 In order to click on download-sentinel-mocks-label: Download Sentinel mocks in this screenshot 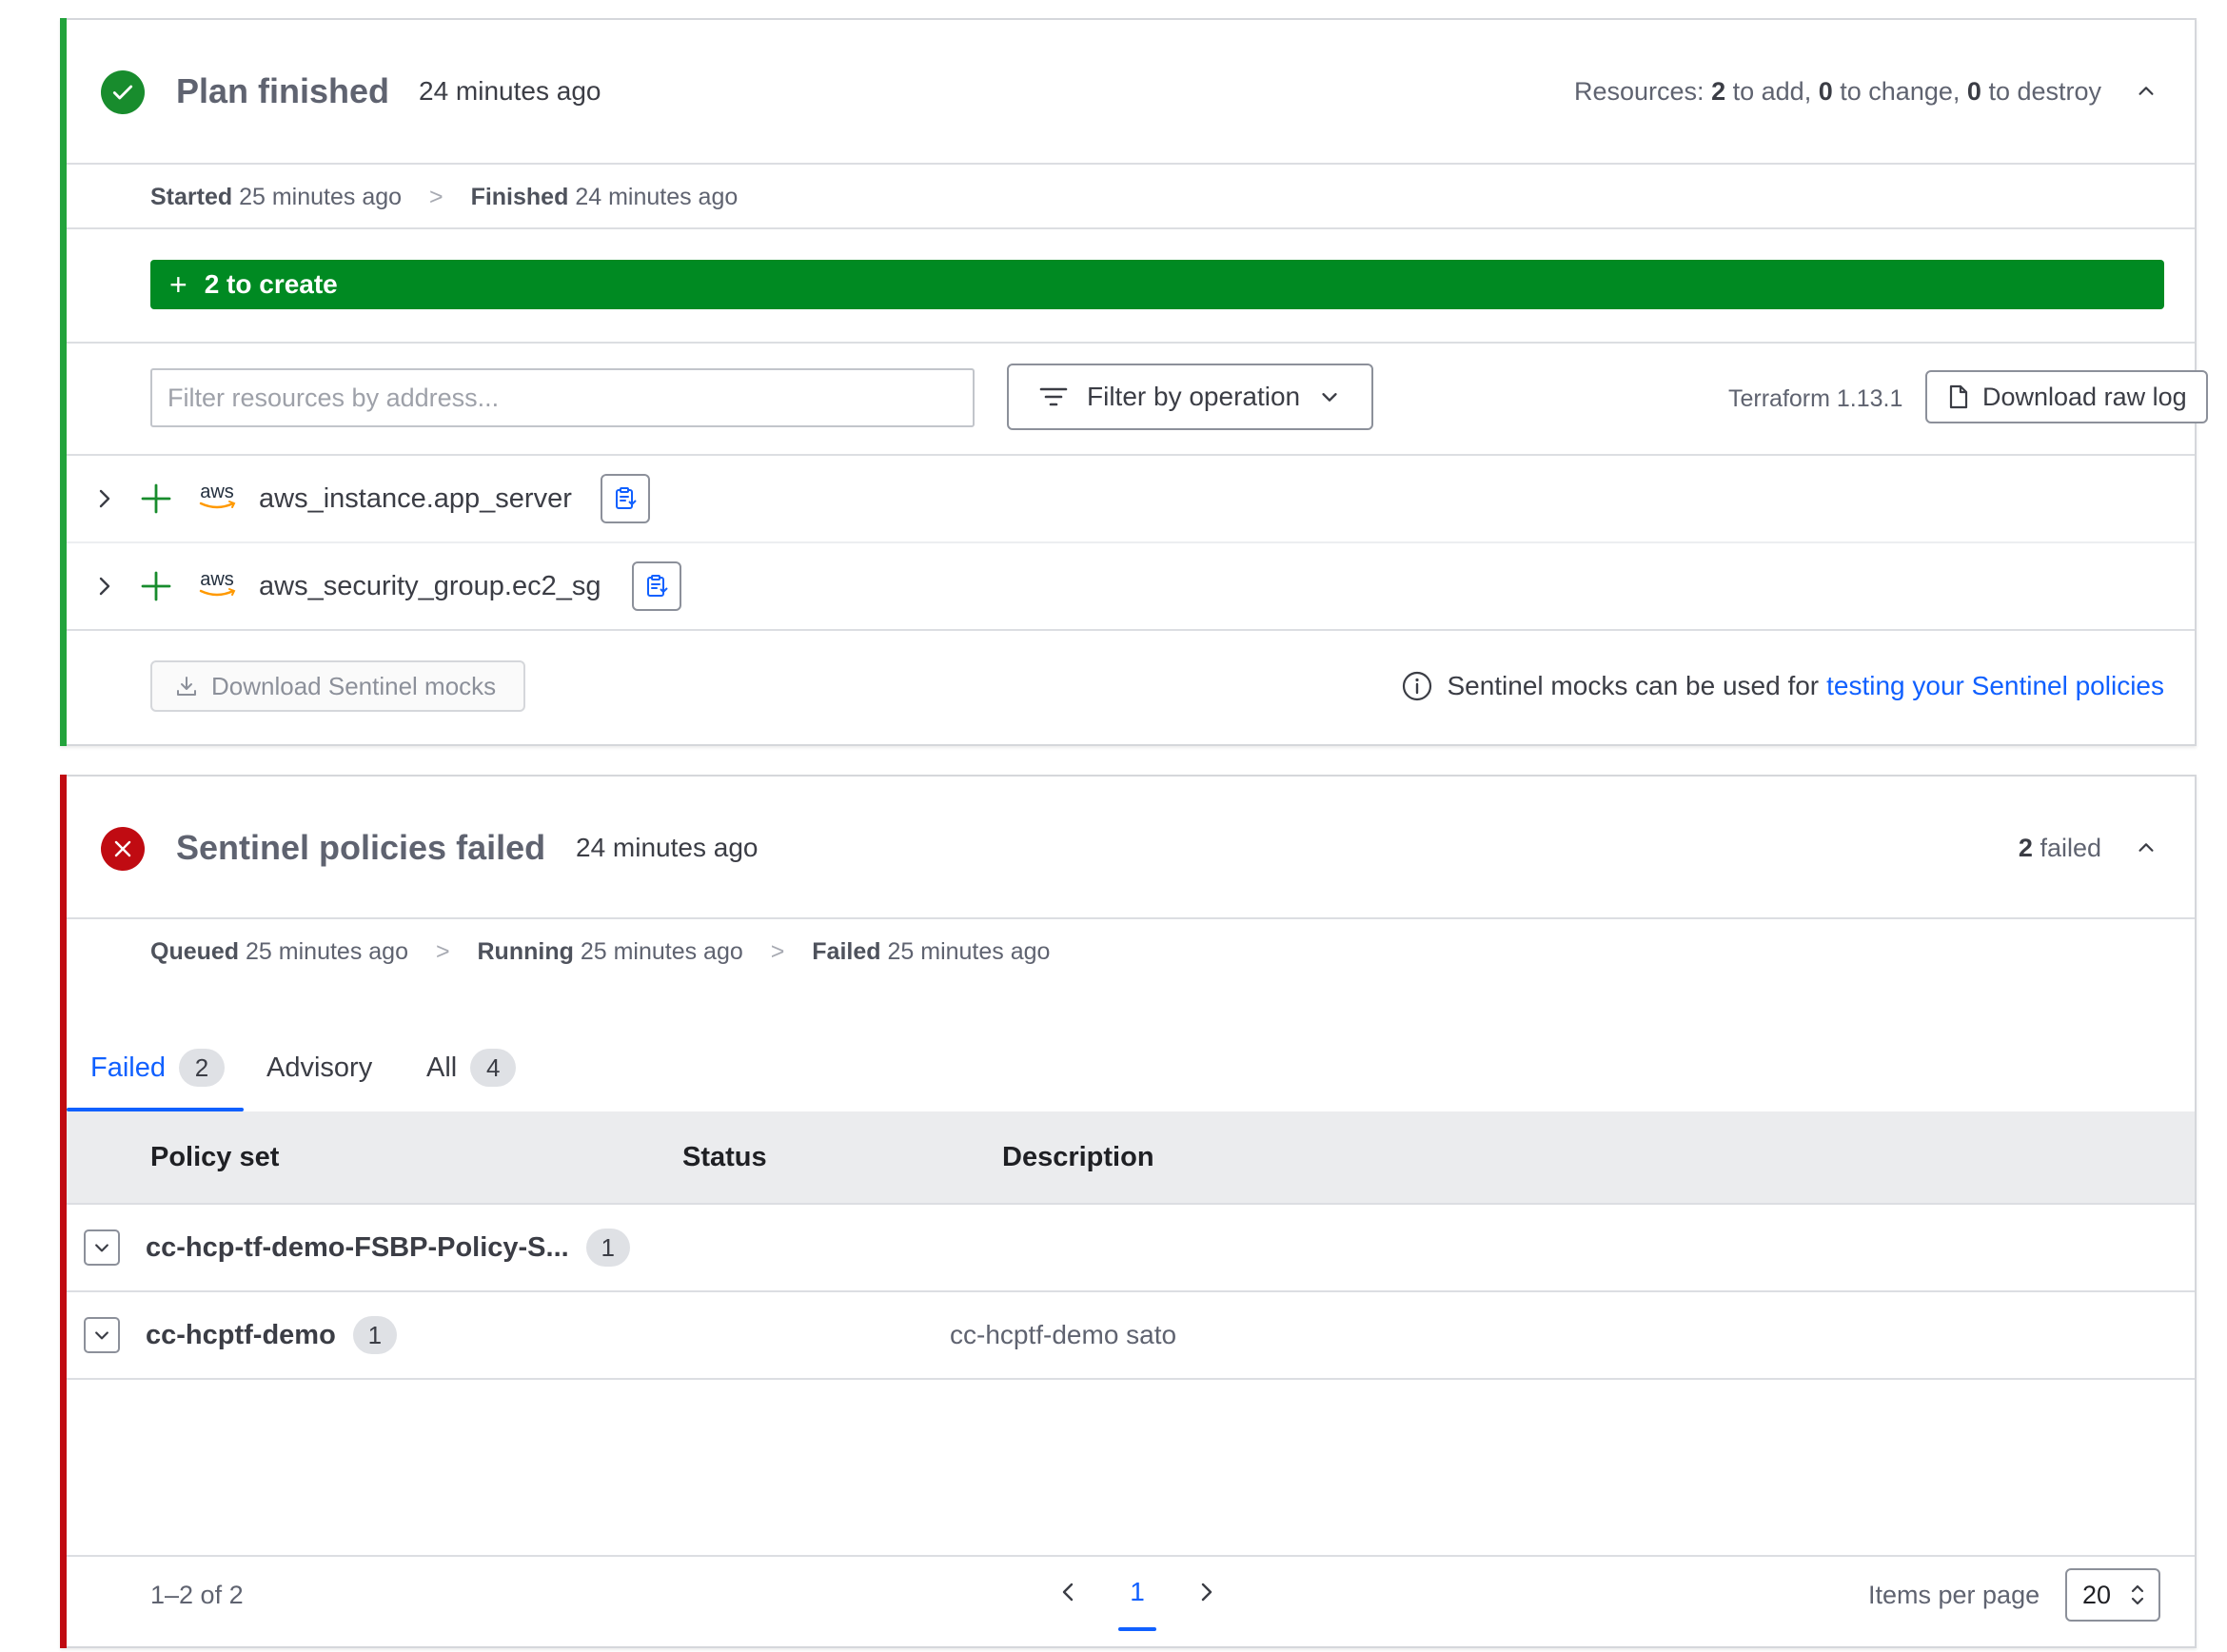, I will do `click(354, 686)`.